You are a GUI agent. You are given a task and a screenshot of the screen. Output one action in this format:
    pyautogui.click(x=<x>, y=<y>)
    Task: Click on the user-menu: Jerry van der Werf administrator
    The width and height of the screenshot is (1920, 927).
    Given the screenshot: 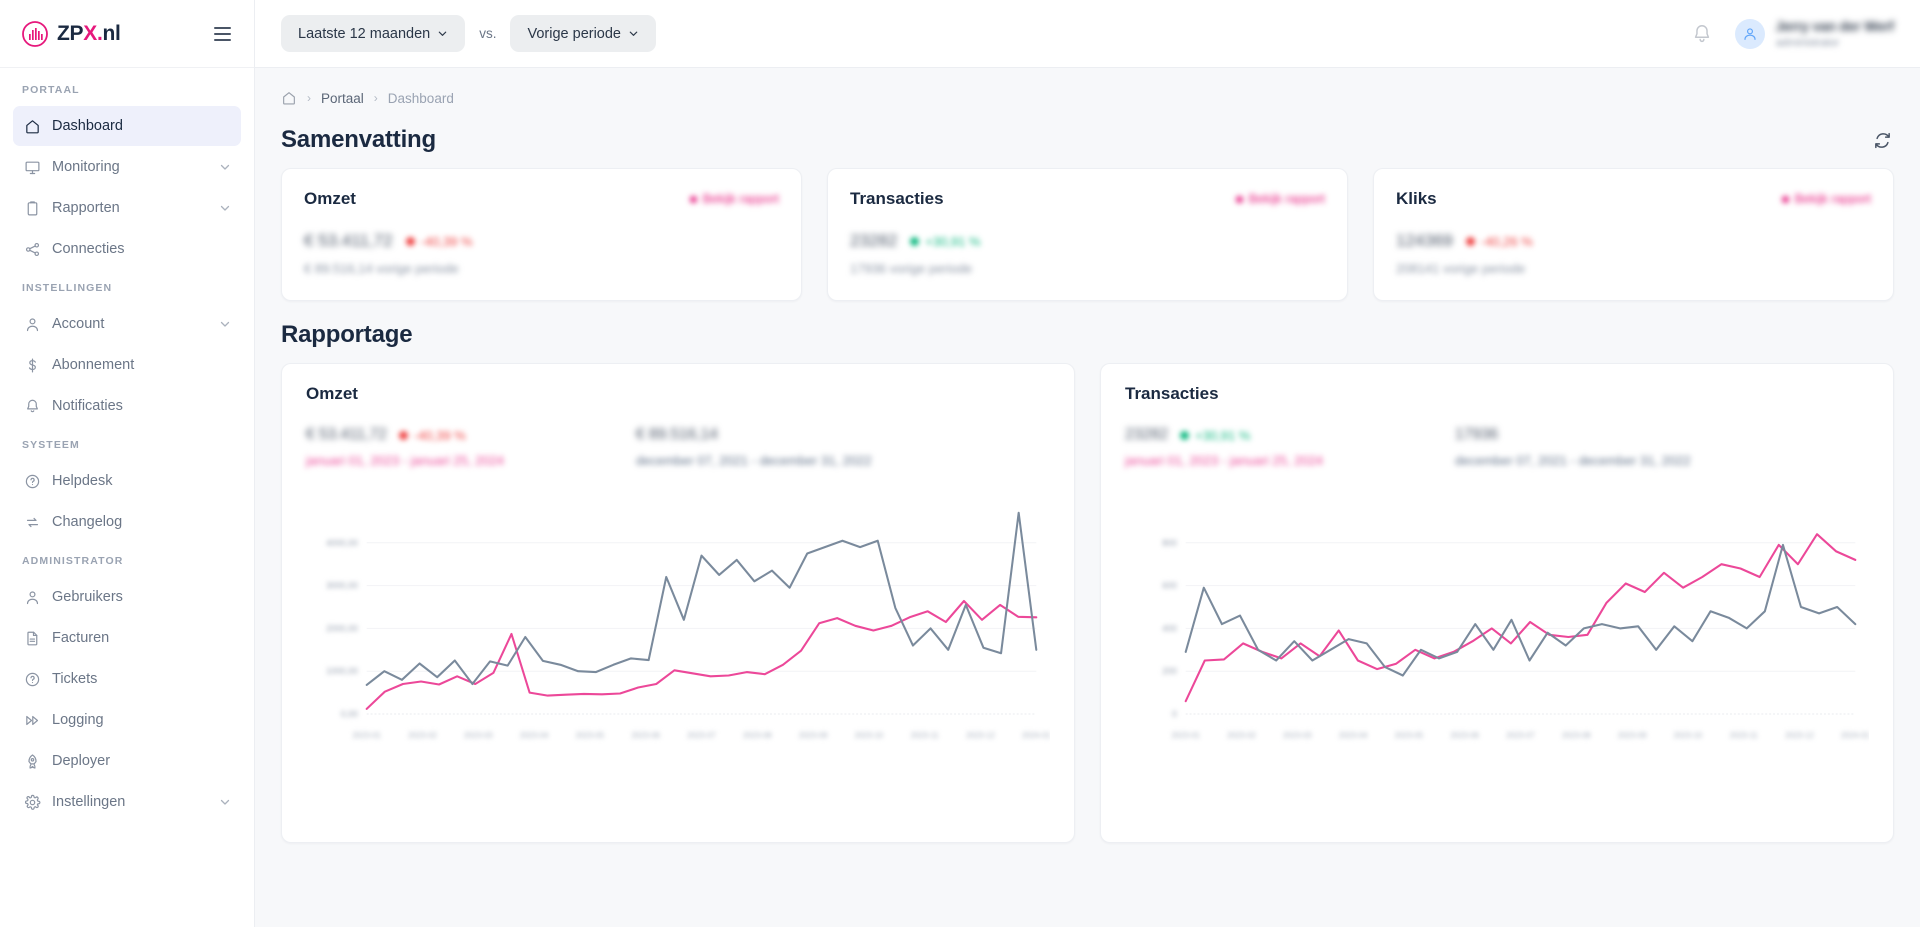 What is the action you would take?
    pyautogui.click(x=1814, y=33)
    